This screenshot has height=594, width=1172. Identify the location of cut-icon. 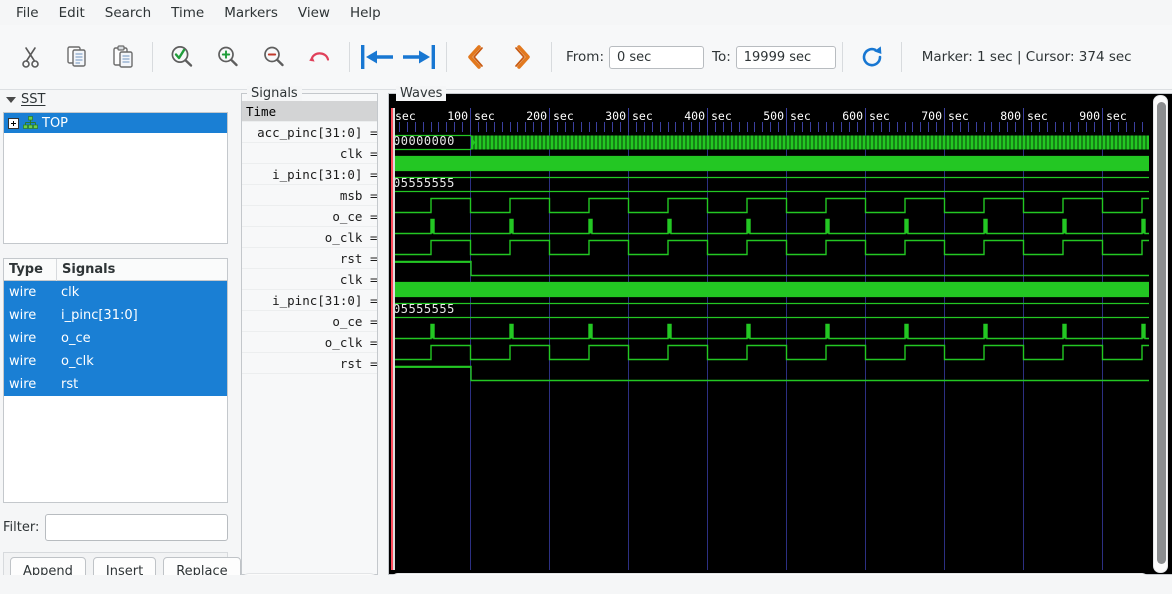
(30, 57).